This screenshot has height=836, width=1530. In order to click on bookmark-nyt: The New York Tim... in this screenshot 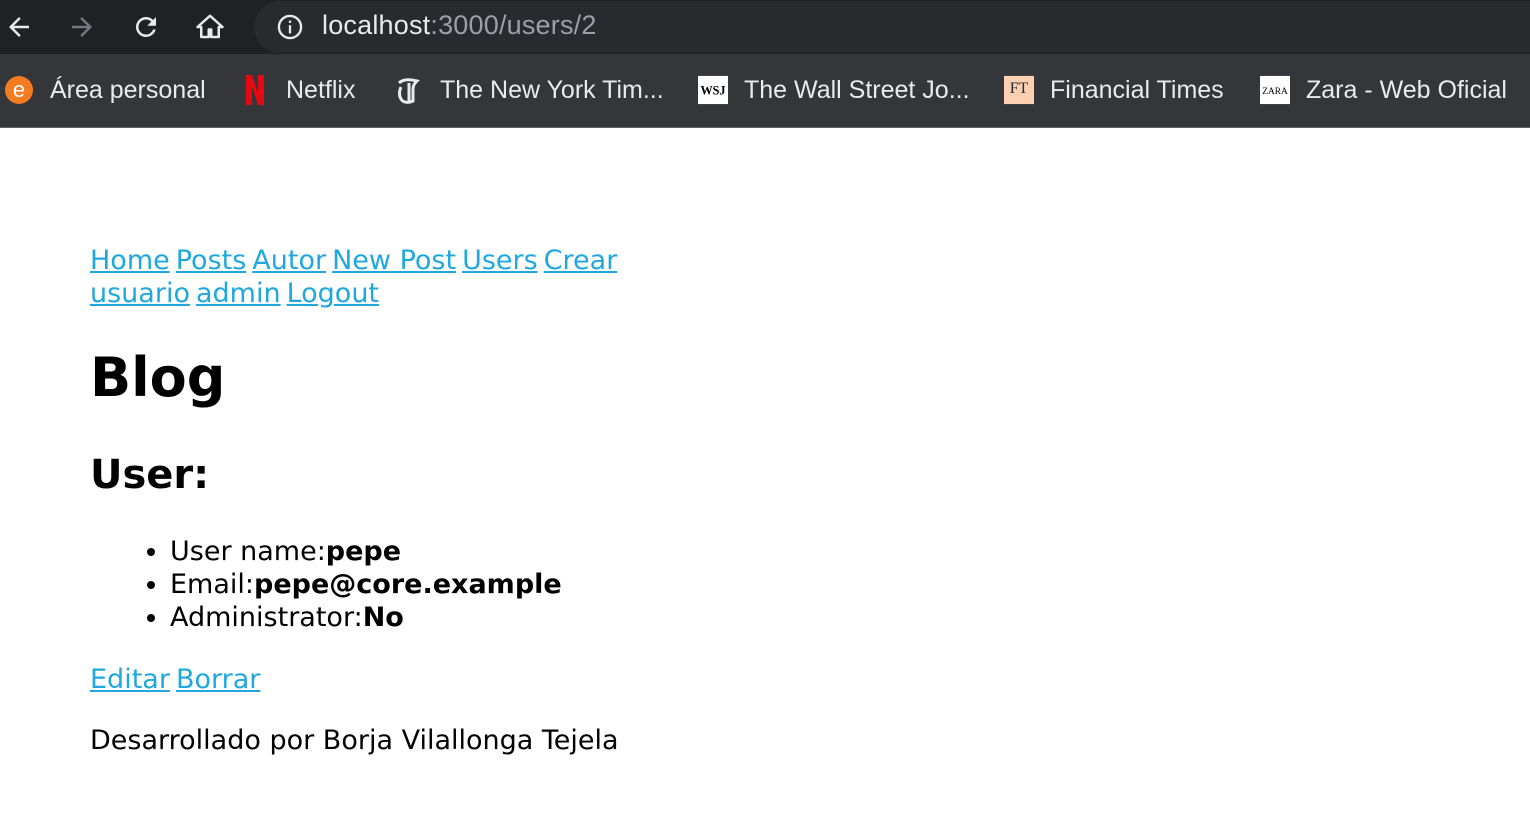, I will do `click(529, 90)`.